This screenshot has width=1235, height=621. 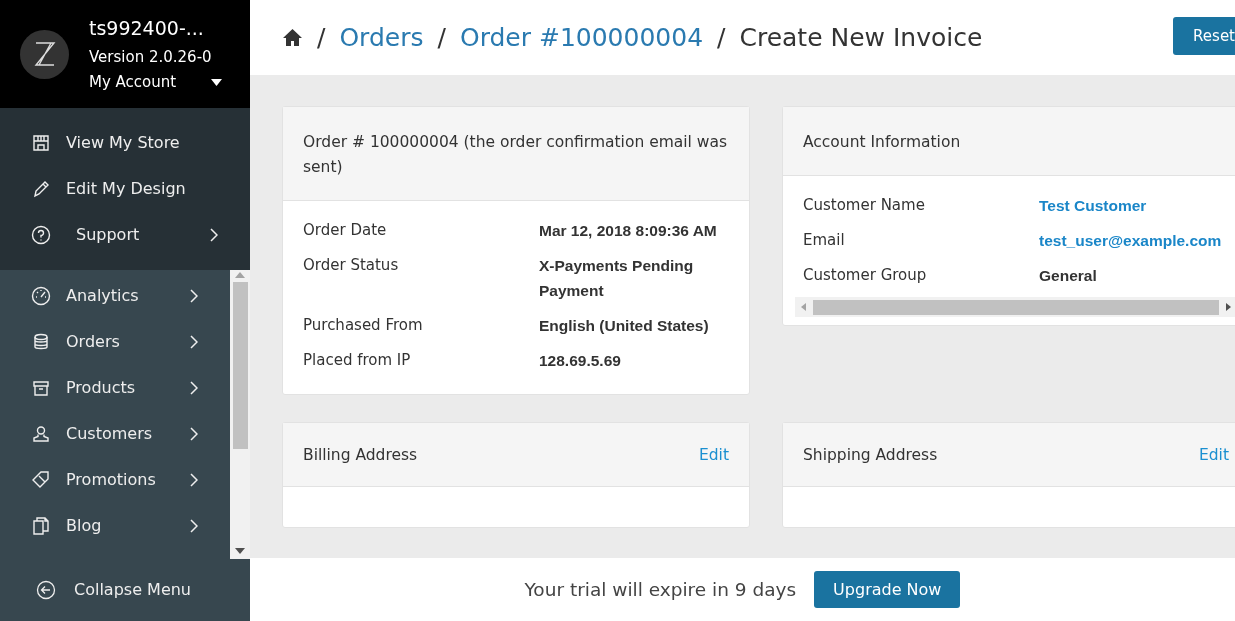 What do you see at coordinates (41, 434) in the screenshot?
I see `user-icon` at bounding box center [41, 434].